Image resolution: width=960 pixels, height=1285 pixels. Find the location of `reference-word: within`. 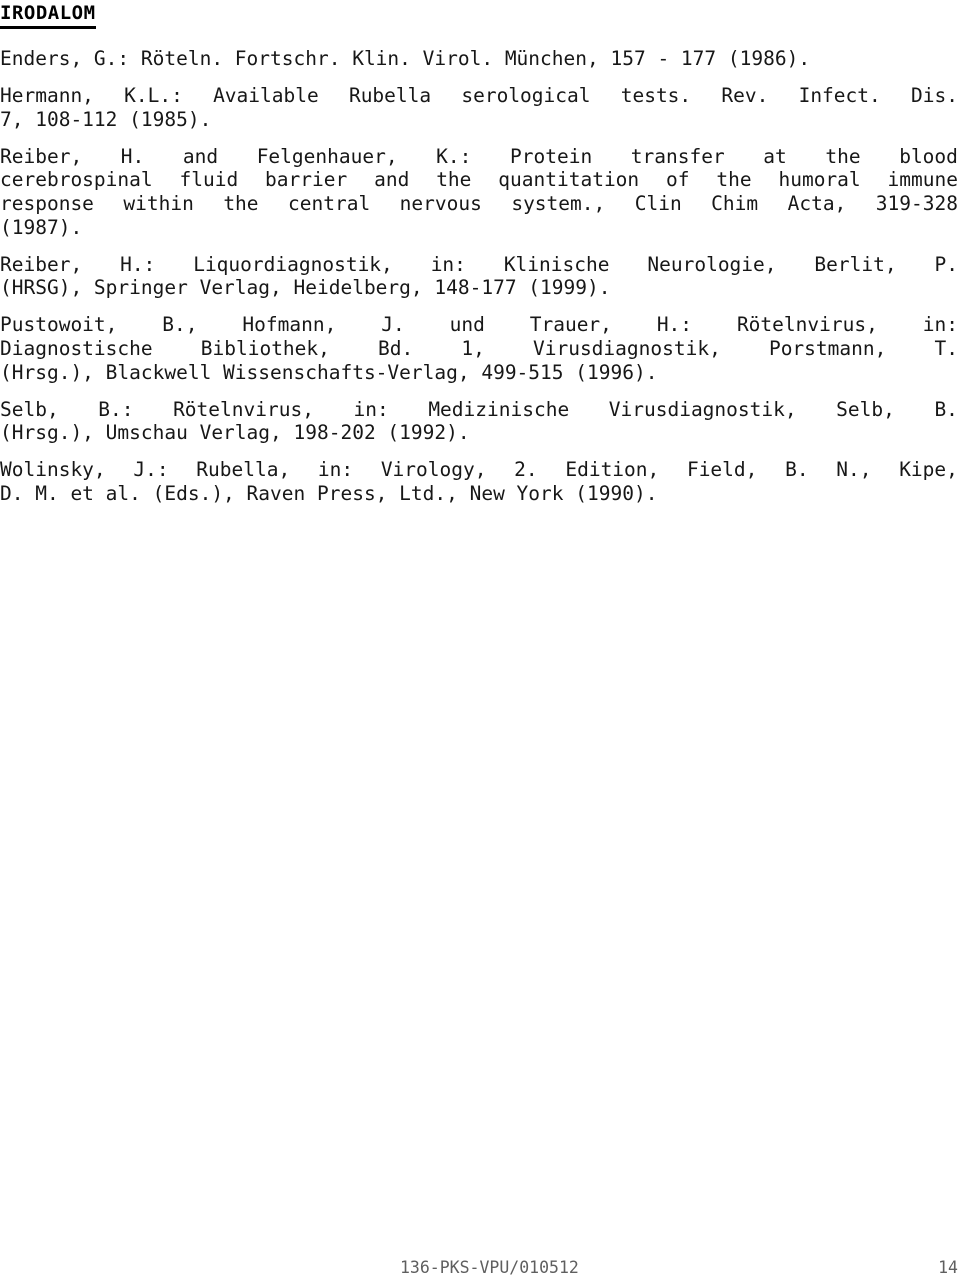

reference-word: within is located at coordinates (158, 203).